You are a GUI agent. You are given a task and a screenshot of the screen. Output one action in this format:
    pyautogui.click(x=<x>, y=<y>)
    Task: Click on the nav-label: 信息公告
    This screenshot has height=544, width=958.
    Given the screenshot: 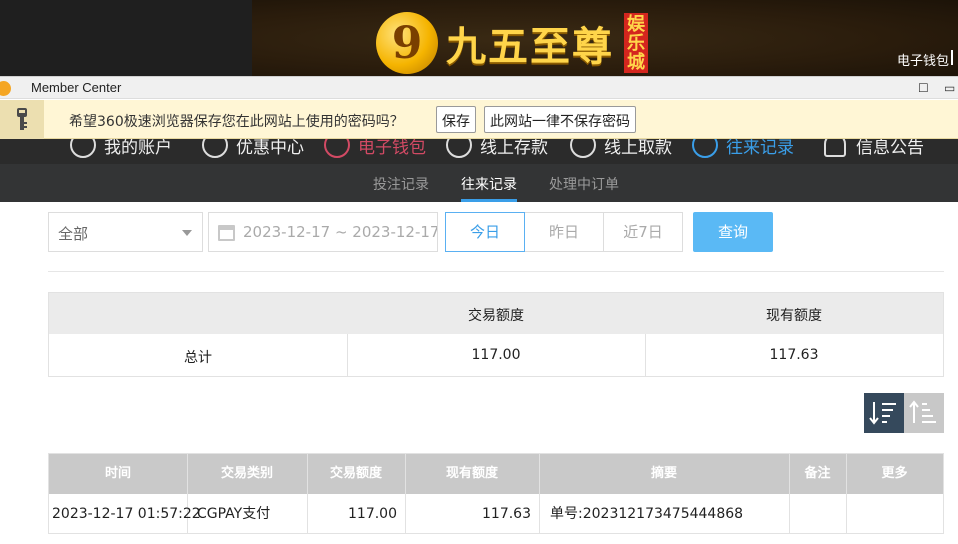 What is the action you would take?
    pyautogui.click(x=890, y=148)
    